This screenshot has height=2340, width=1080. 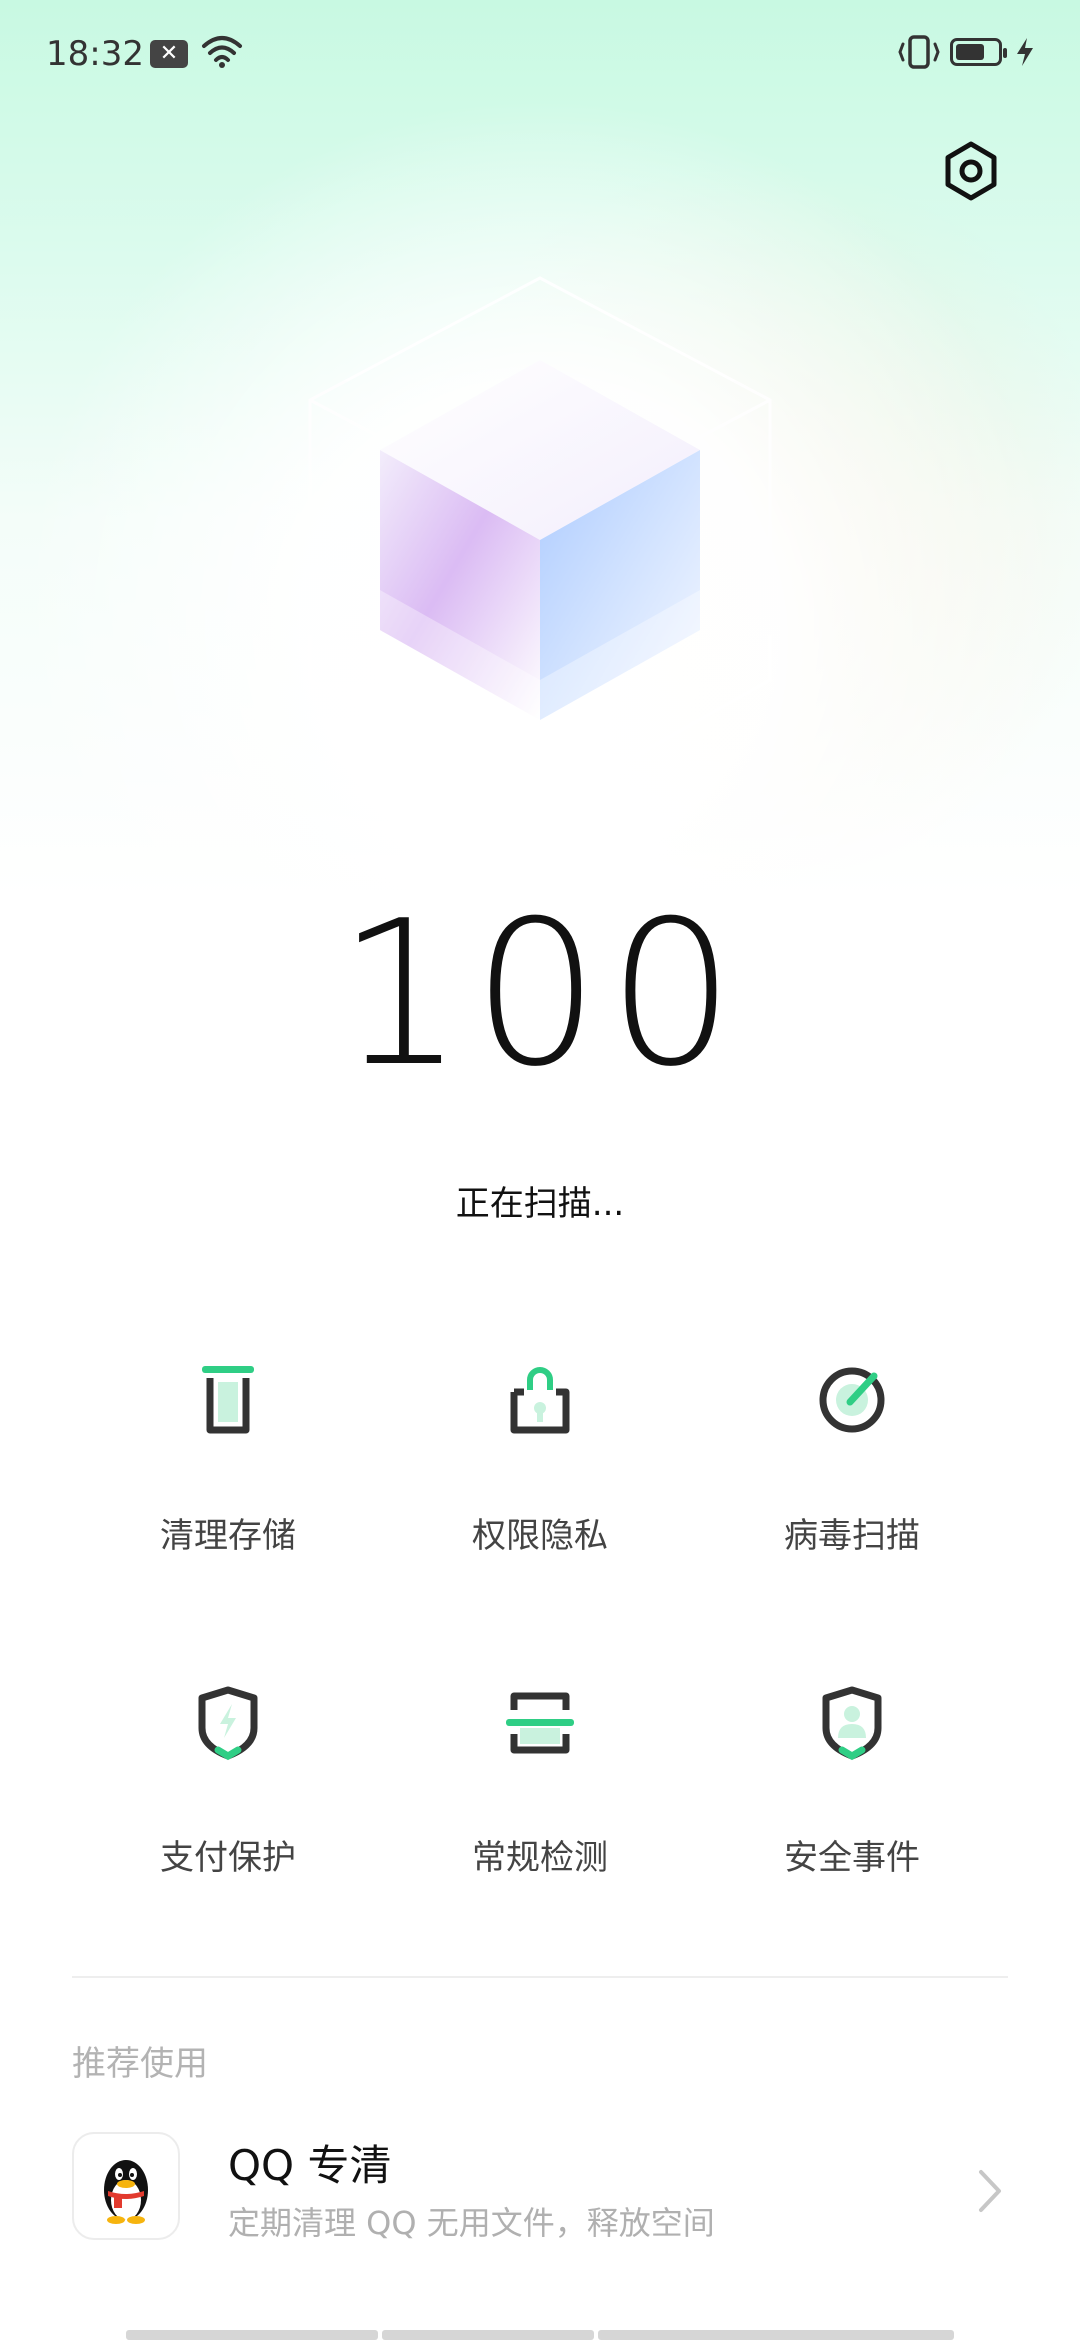 I want to click on payment-shield-icon, so click(x=228, y=1723).